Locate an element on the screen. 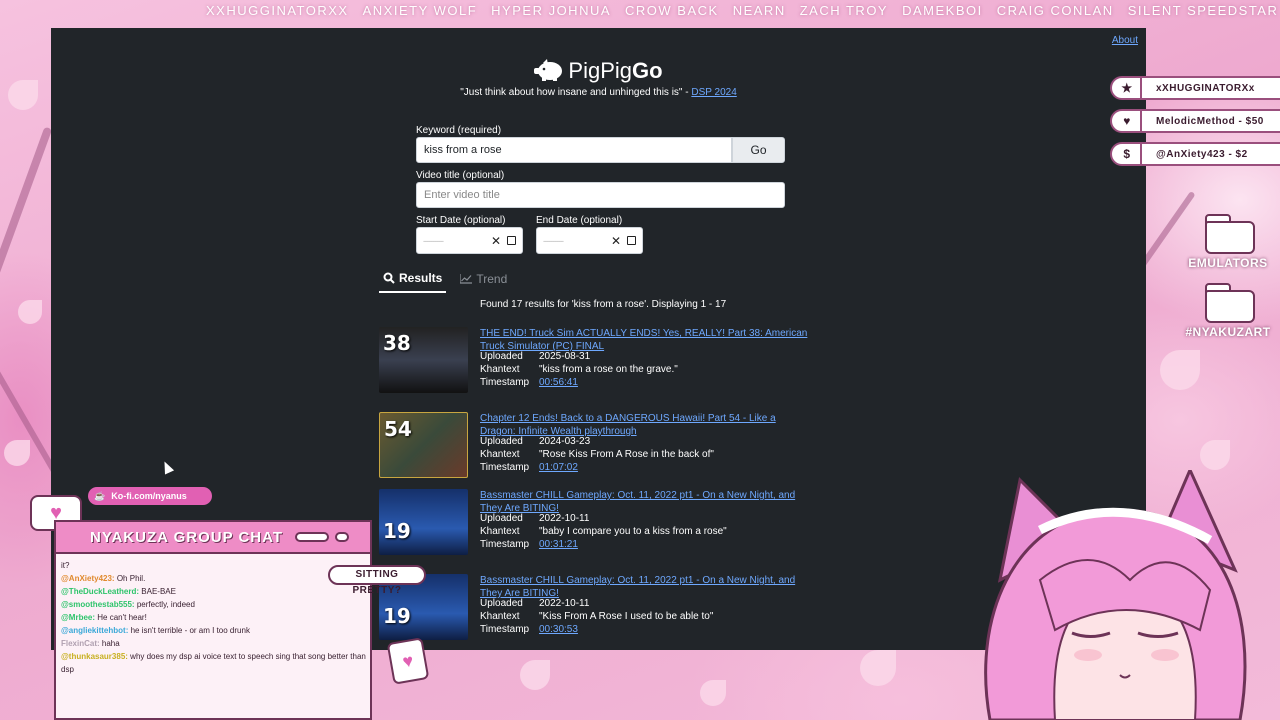 The image size is (1280, 720). uploaded-value: 2024-03-23 is located at coordinates (565, 441).